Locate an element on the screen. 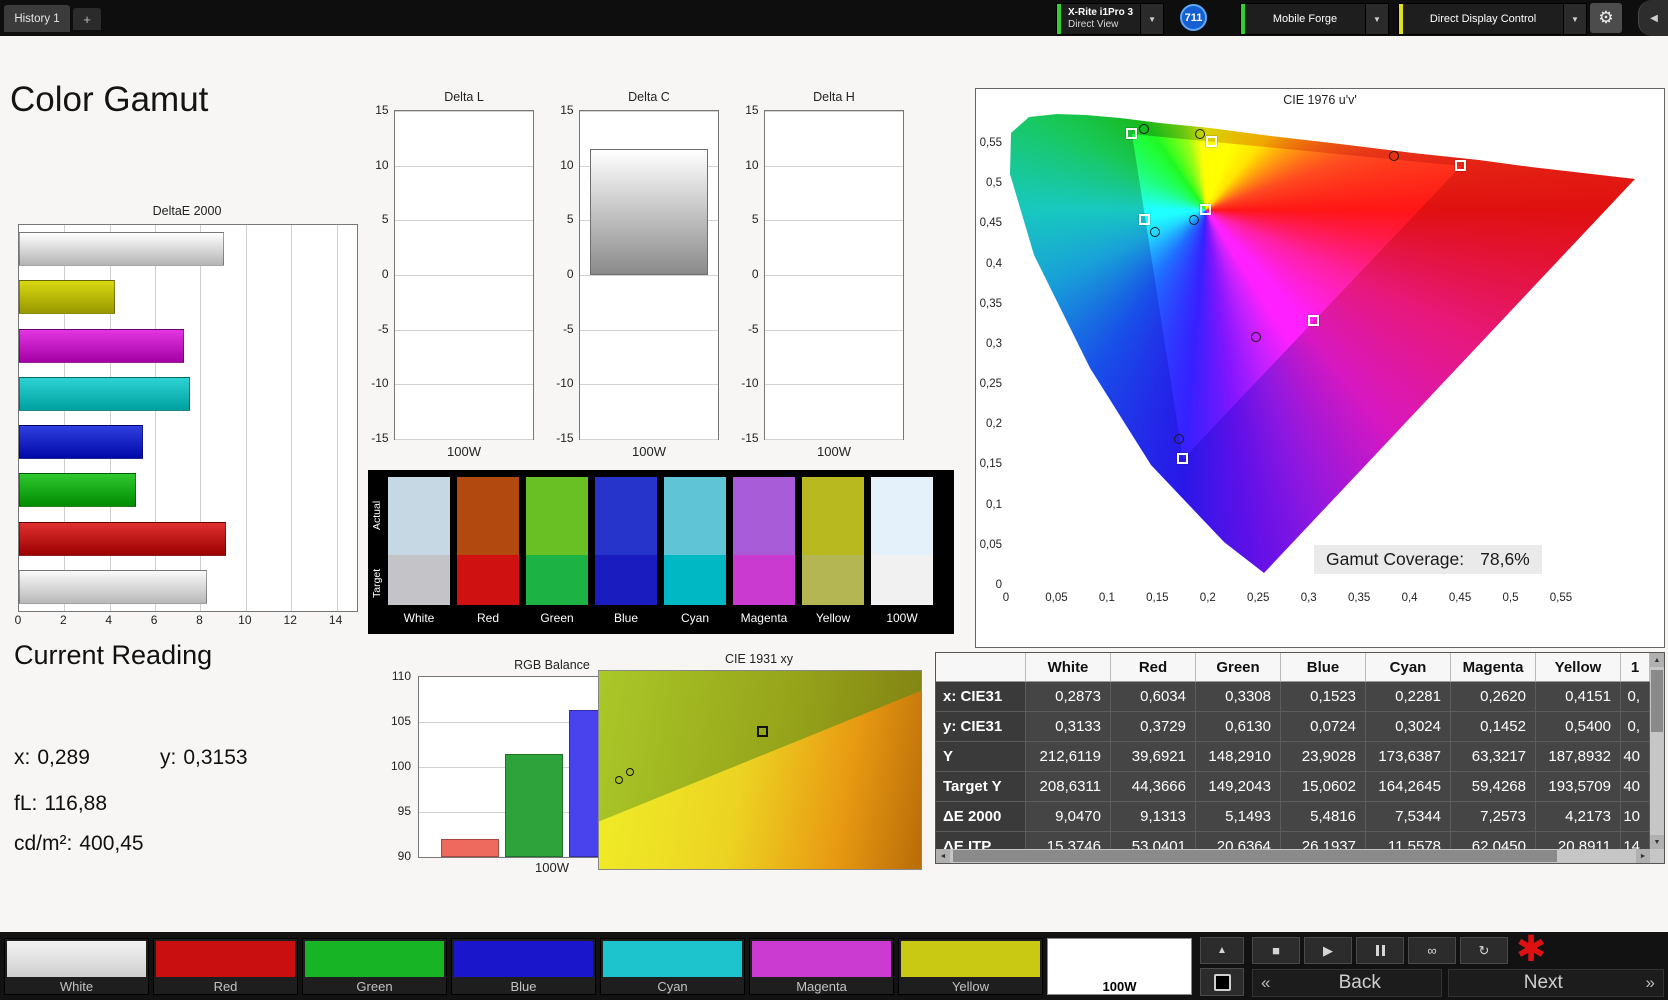 This screenshot has width=1668, height=1000. table-cell: 20,6364 is located at coordinates (1238, 840).